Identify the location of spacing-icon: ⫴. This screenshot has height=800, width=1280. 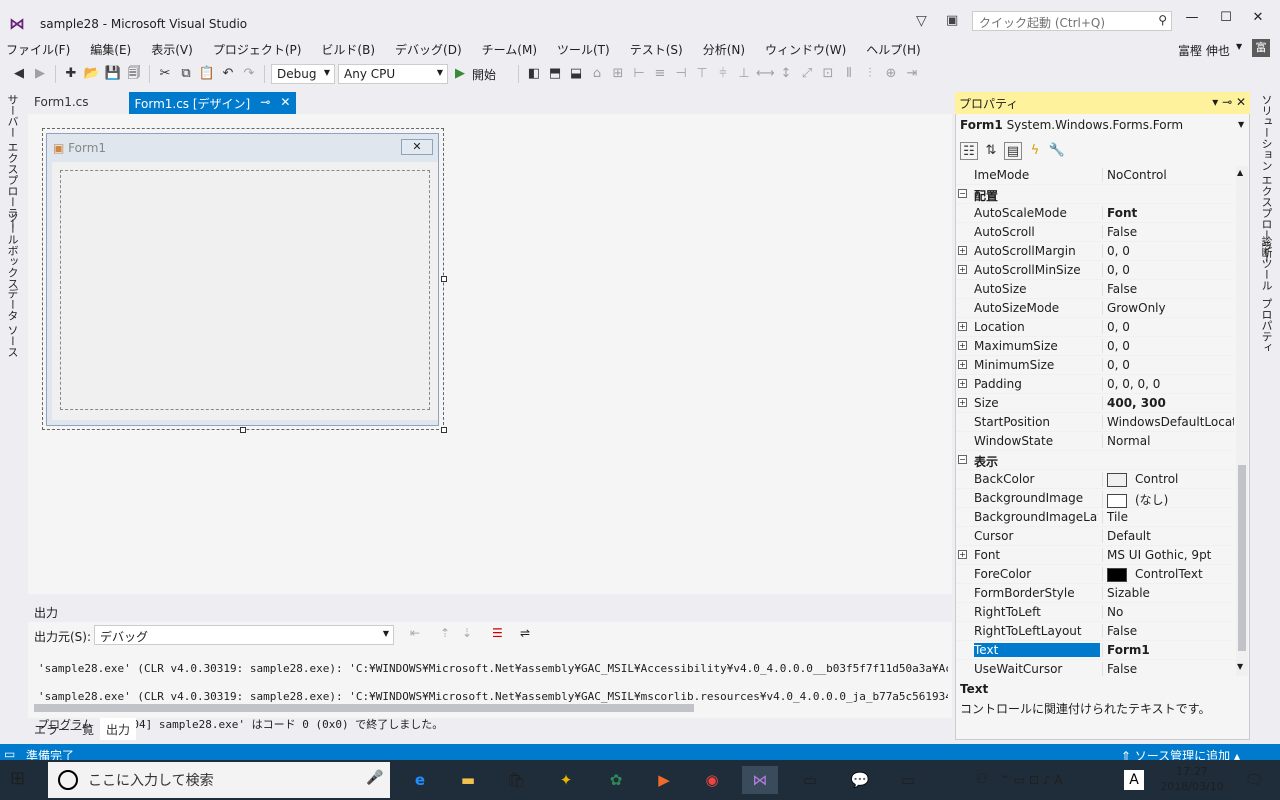
(849, 74).